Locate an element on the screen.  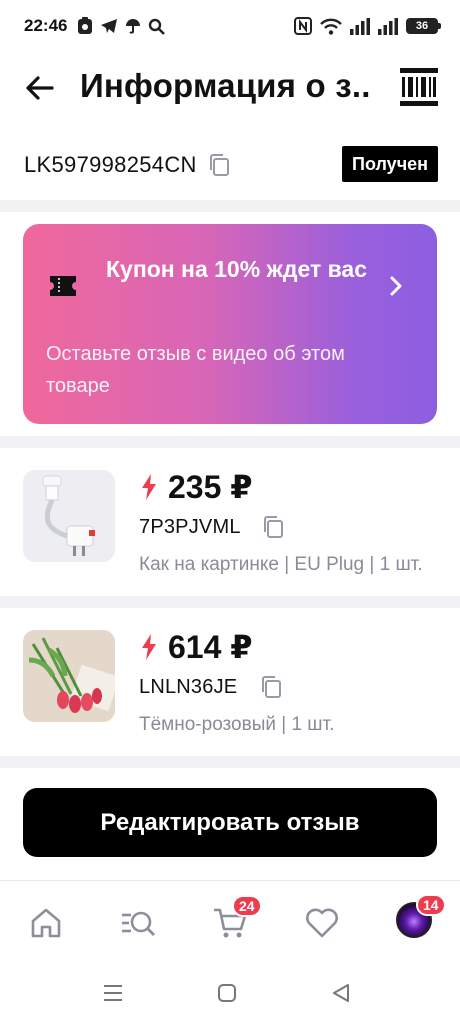
catalog-search-icon is located at coordinates (138, 923).